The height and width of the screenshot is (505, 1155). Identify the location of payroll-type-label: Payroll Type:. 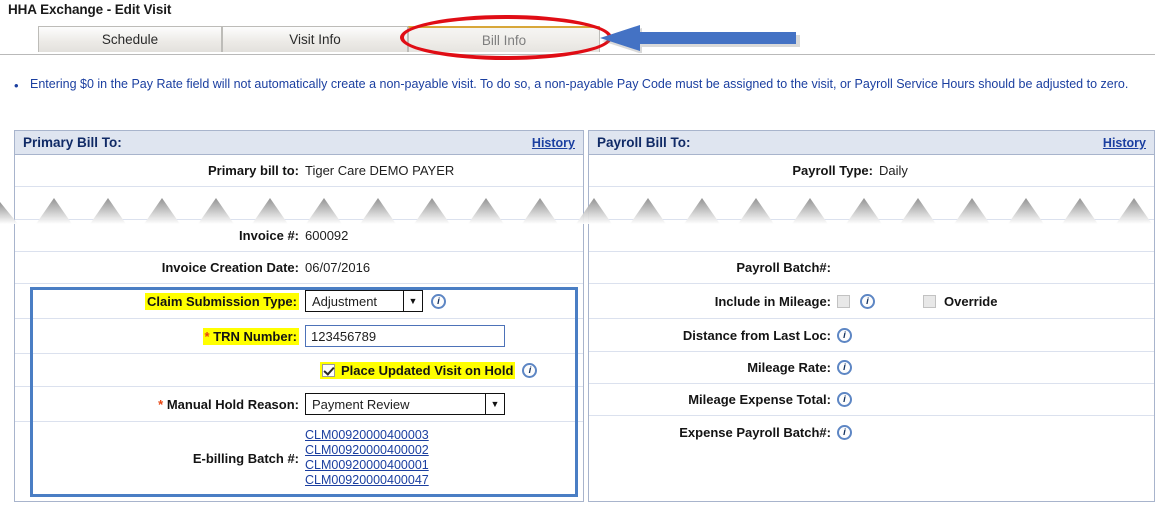
(832, 170).